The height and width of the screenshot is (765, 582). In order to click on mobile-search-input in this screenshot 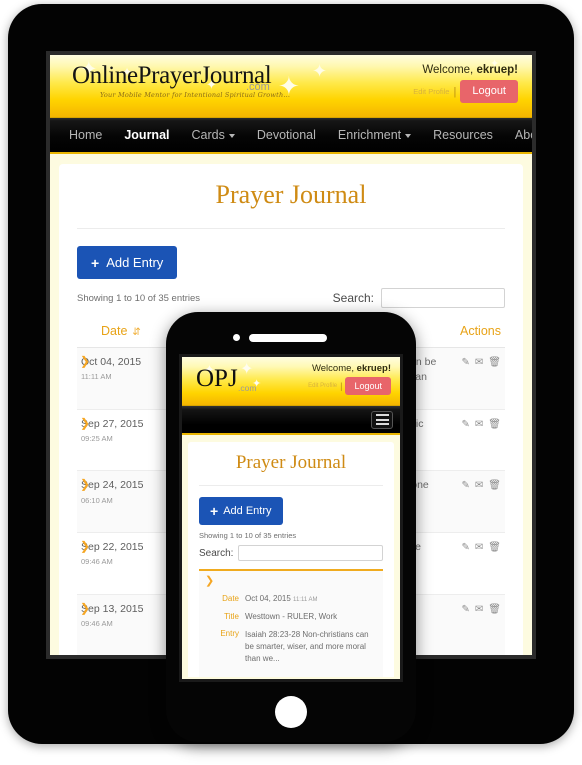, I will do `click(310, 553)`.